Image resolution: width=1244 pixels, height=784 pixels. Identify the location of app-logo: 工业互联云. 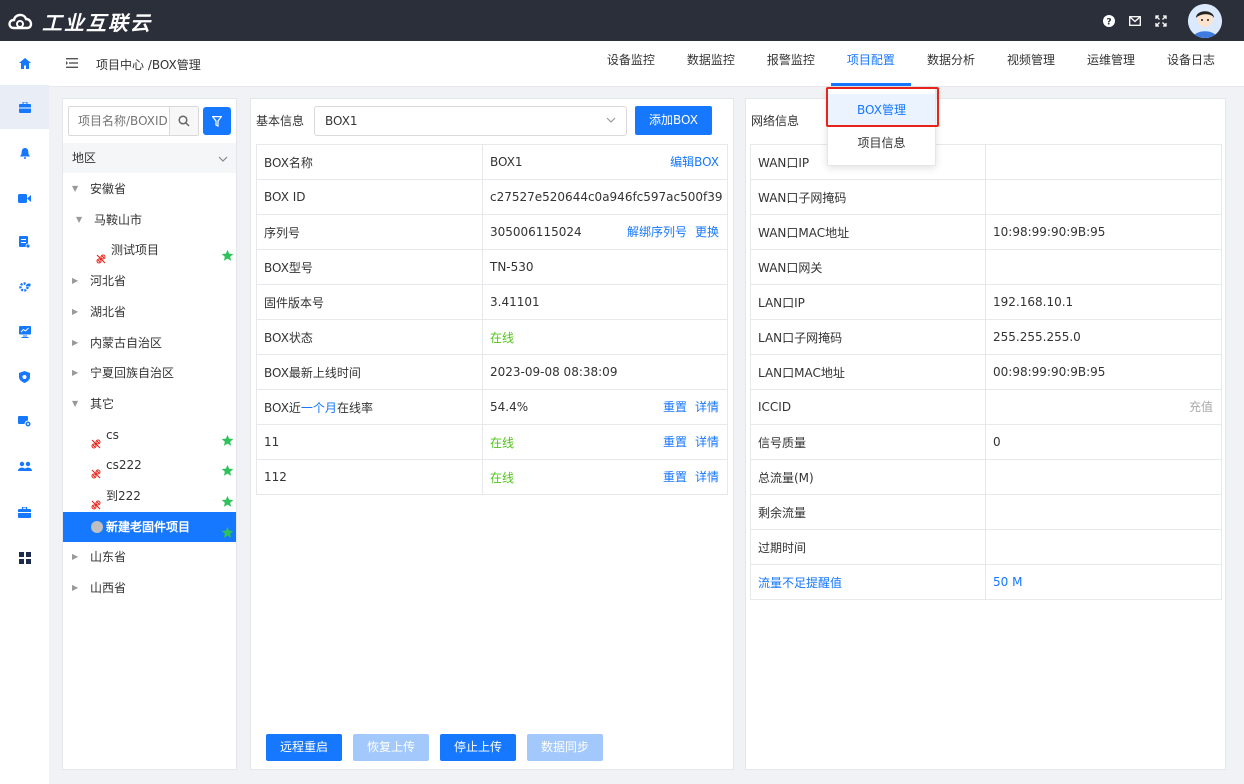
(79, 21).